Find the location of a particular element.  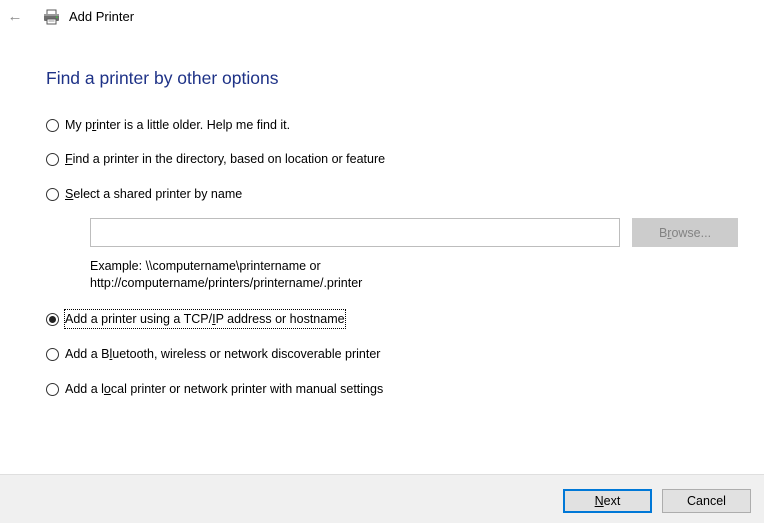

printer-icon is located at coordinates (51, 17).